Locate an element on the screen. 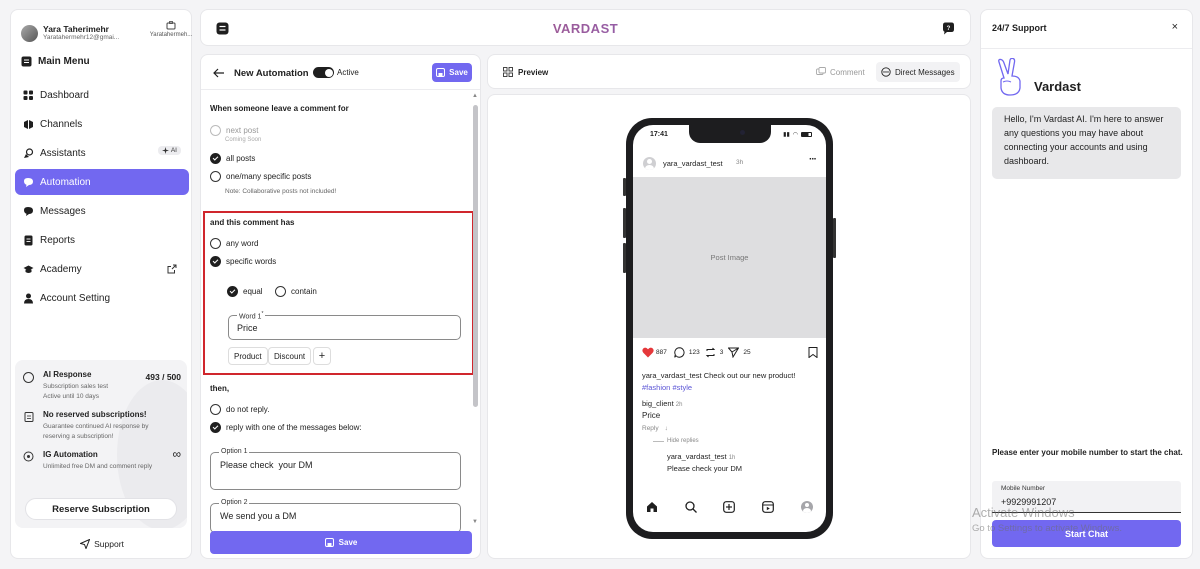 This screenshot has height=569, width=1200. add-keyword-button: + is located at coordinates (322, 356).